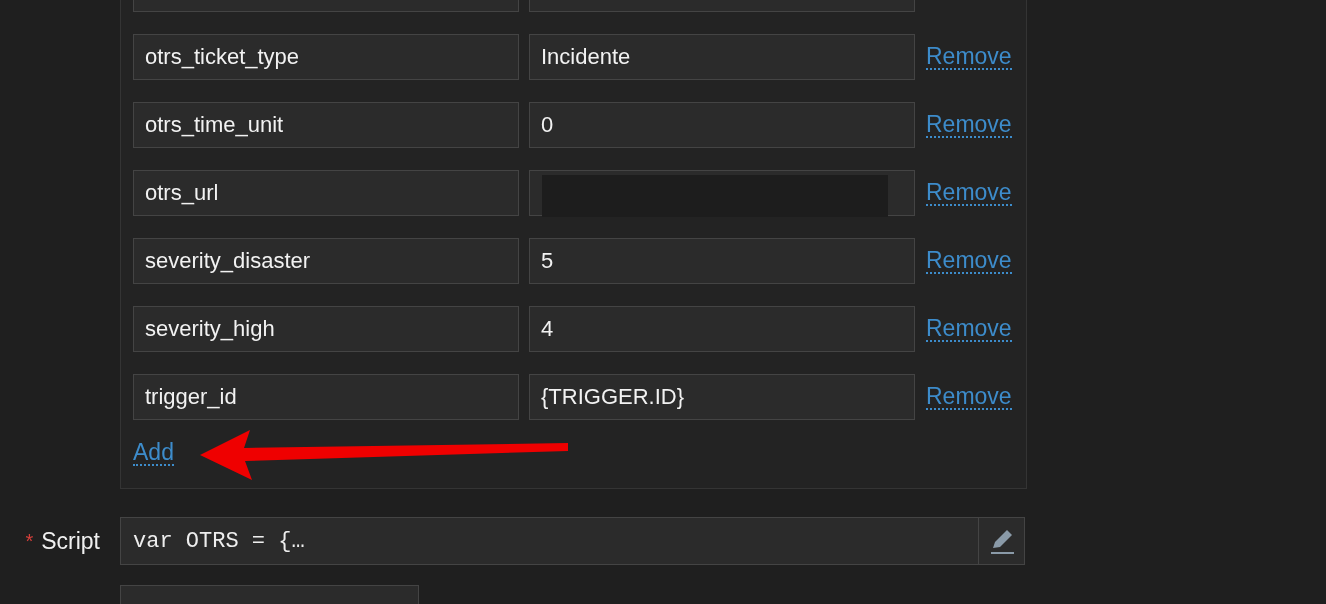  Describe the element at coordinates (722, 329) in the screenshot. I see `input-field: 4` at that location.